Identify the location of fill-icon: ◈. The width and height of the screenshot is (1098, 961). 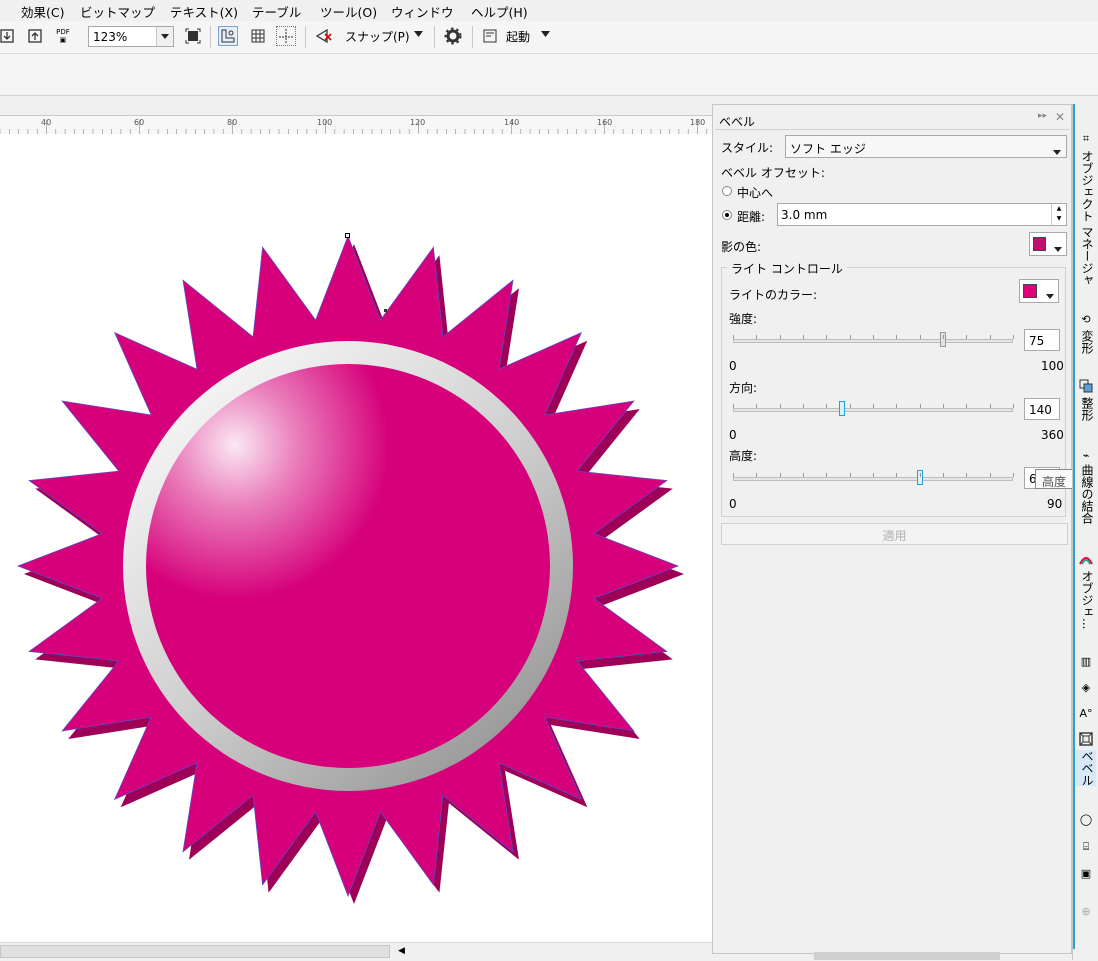
(1086, 687).